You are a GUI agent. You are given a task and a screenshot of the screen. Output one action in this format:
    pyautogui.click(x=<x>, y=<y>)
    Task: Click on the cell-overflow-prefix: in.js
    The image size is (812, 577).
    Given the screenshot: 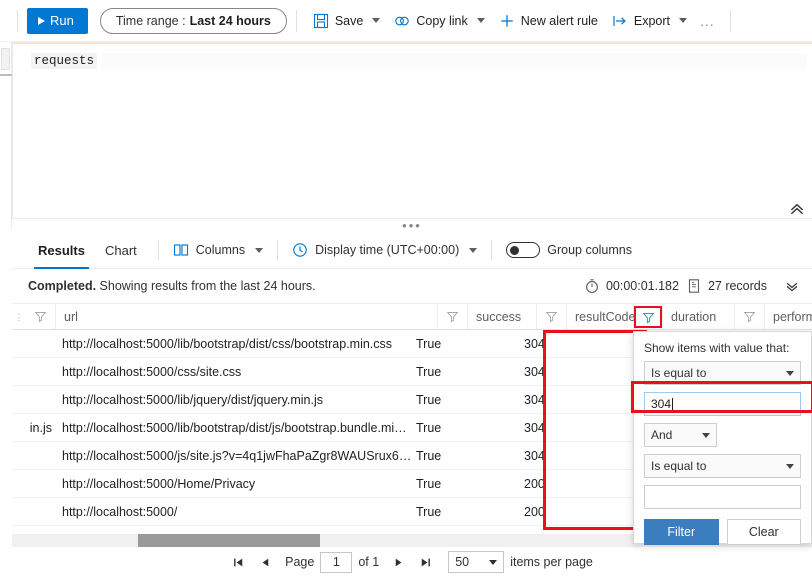 What is the action you would take?
    pyautogui.click(x=40, y=427)
    